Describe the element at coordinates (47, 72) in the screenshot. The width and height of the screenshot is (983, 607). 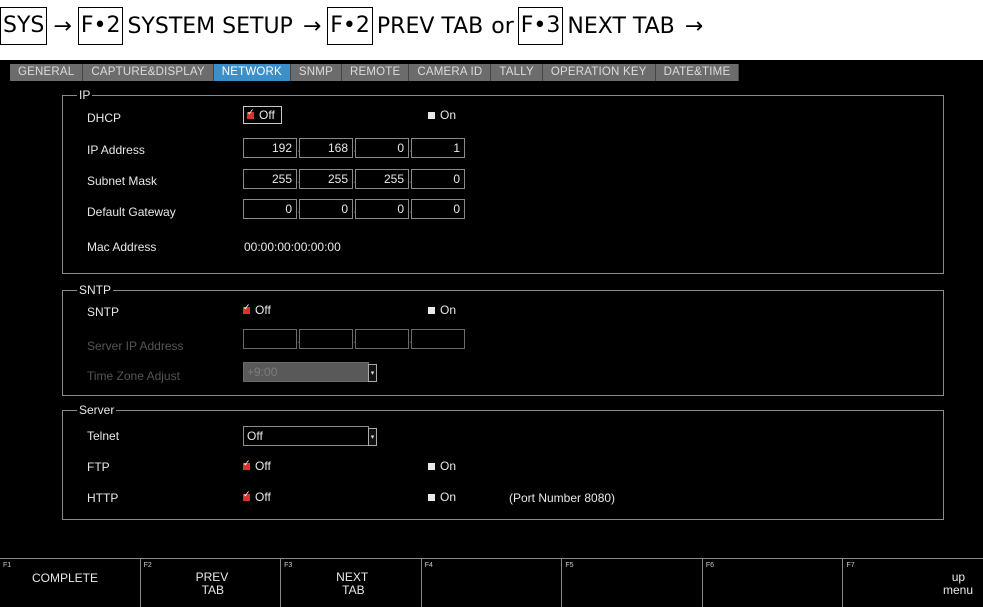
I see `tab-general: GENERAL` at that location.